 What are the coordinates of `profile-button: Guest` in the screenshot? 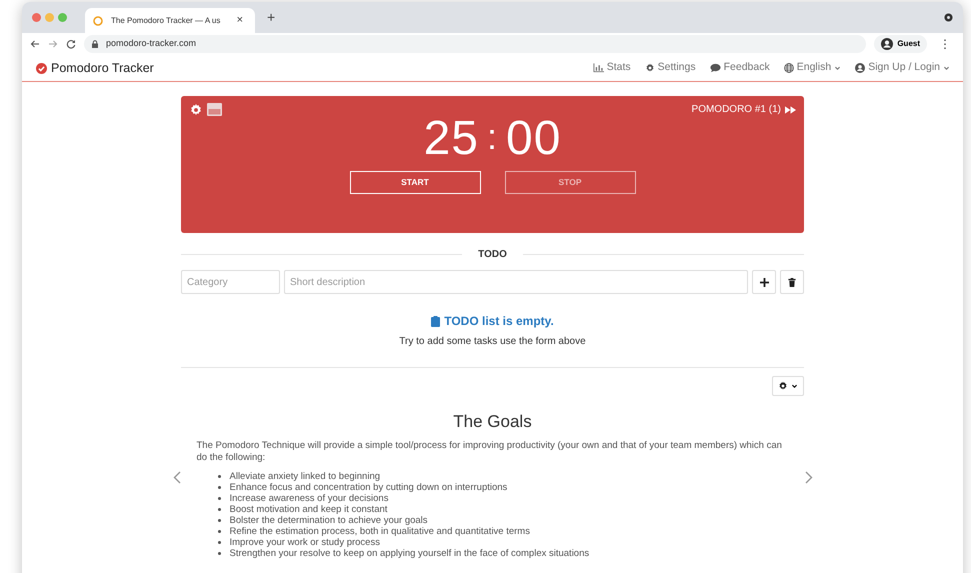 It's located at (900, 44).